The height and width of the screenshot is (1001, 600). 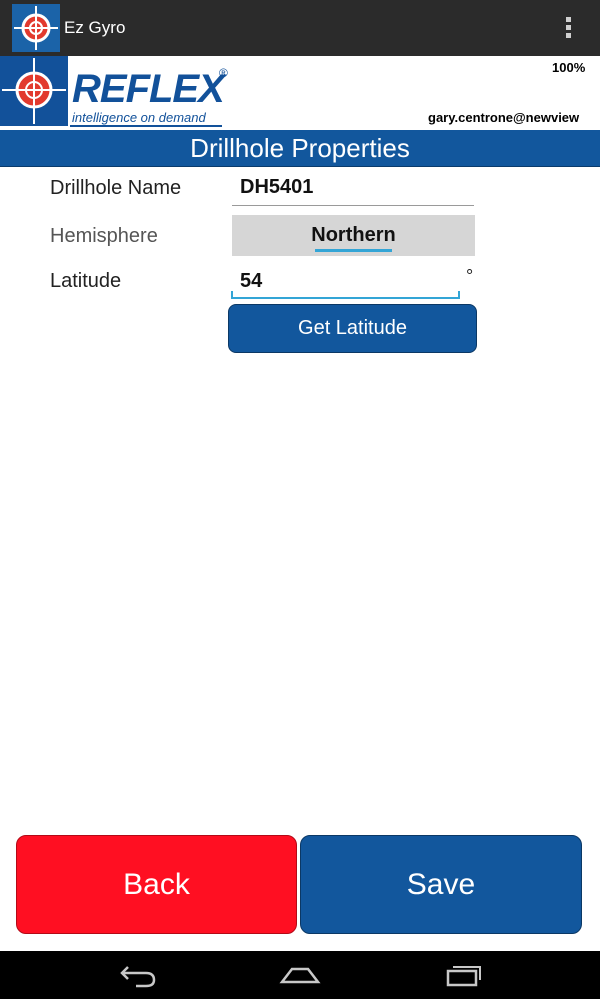 I want to click on tagline-underline, so click(x=146, y=126).